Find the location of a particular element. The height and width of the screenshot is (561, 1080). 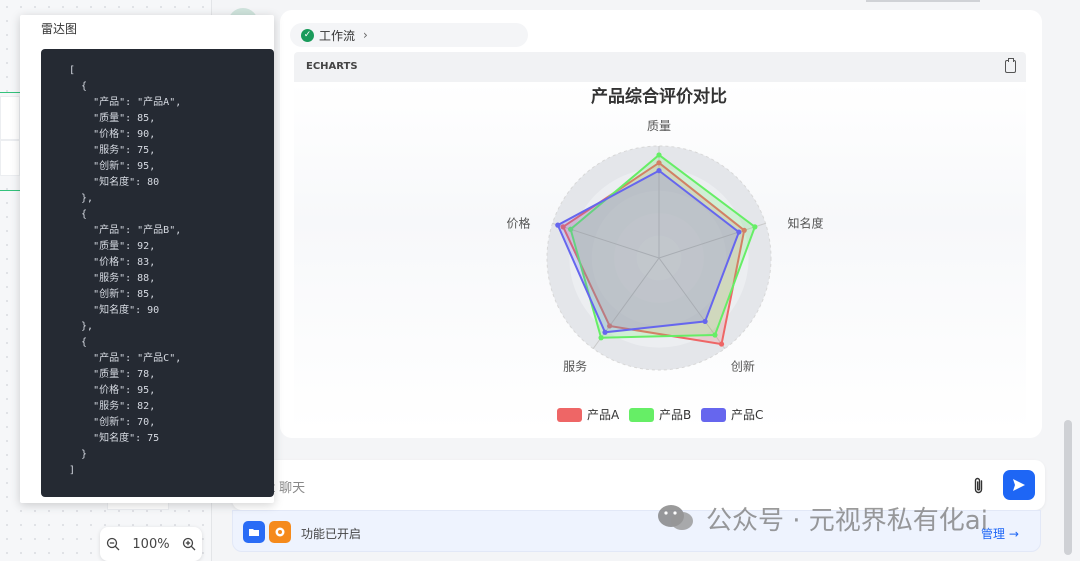

popup-title: 雷达图 is located at coordinates (59, 29).